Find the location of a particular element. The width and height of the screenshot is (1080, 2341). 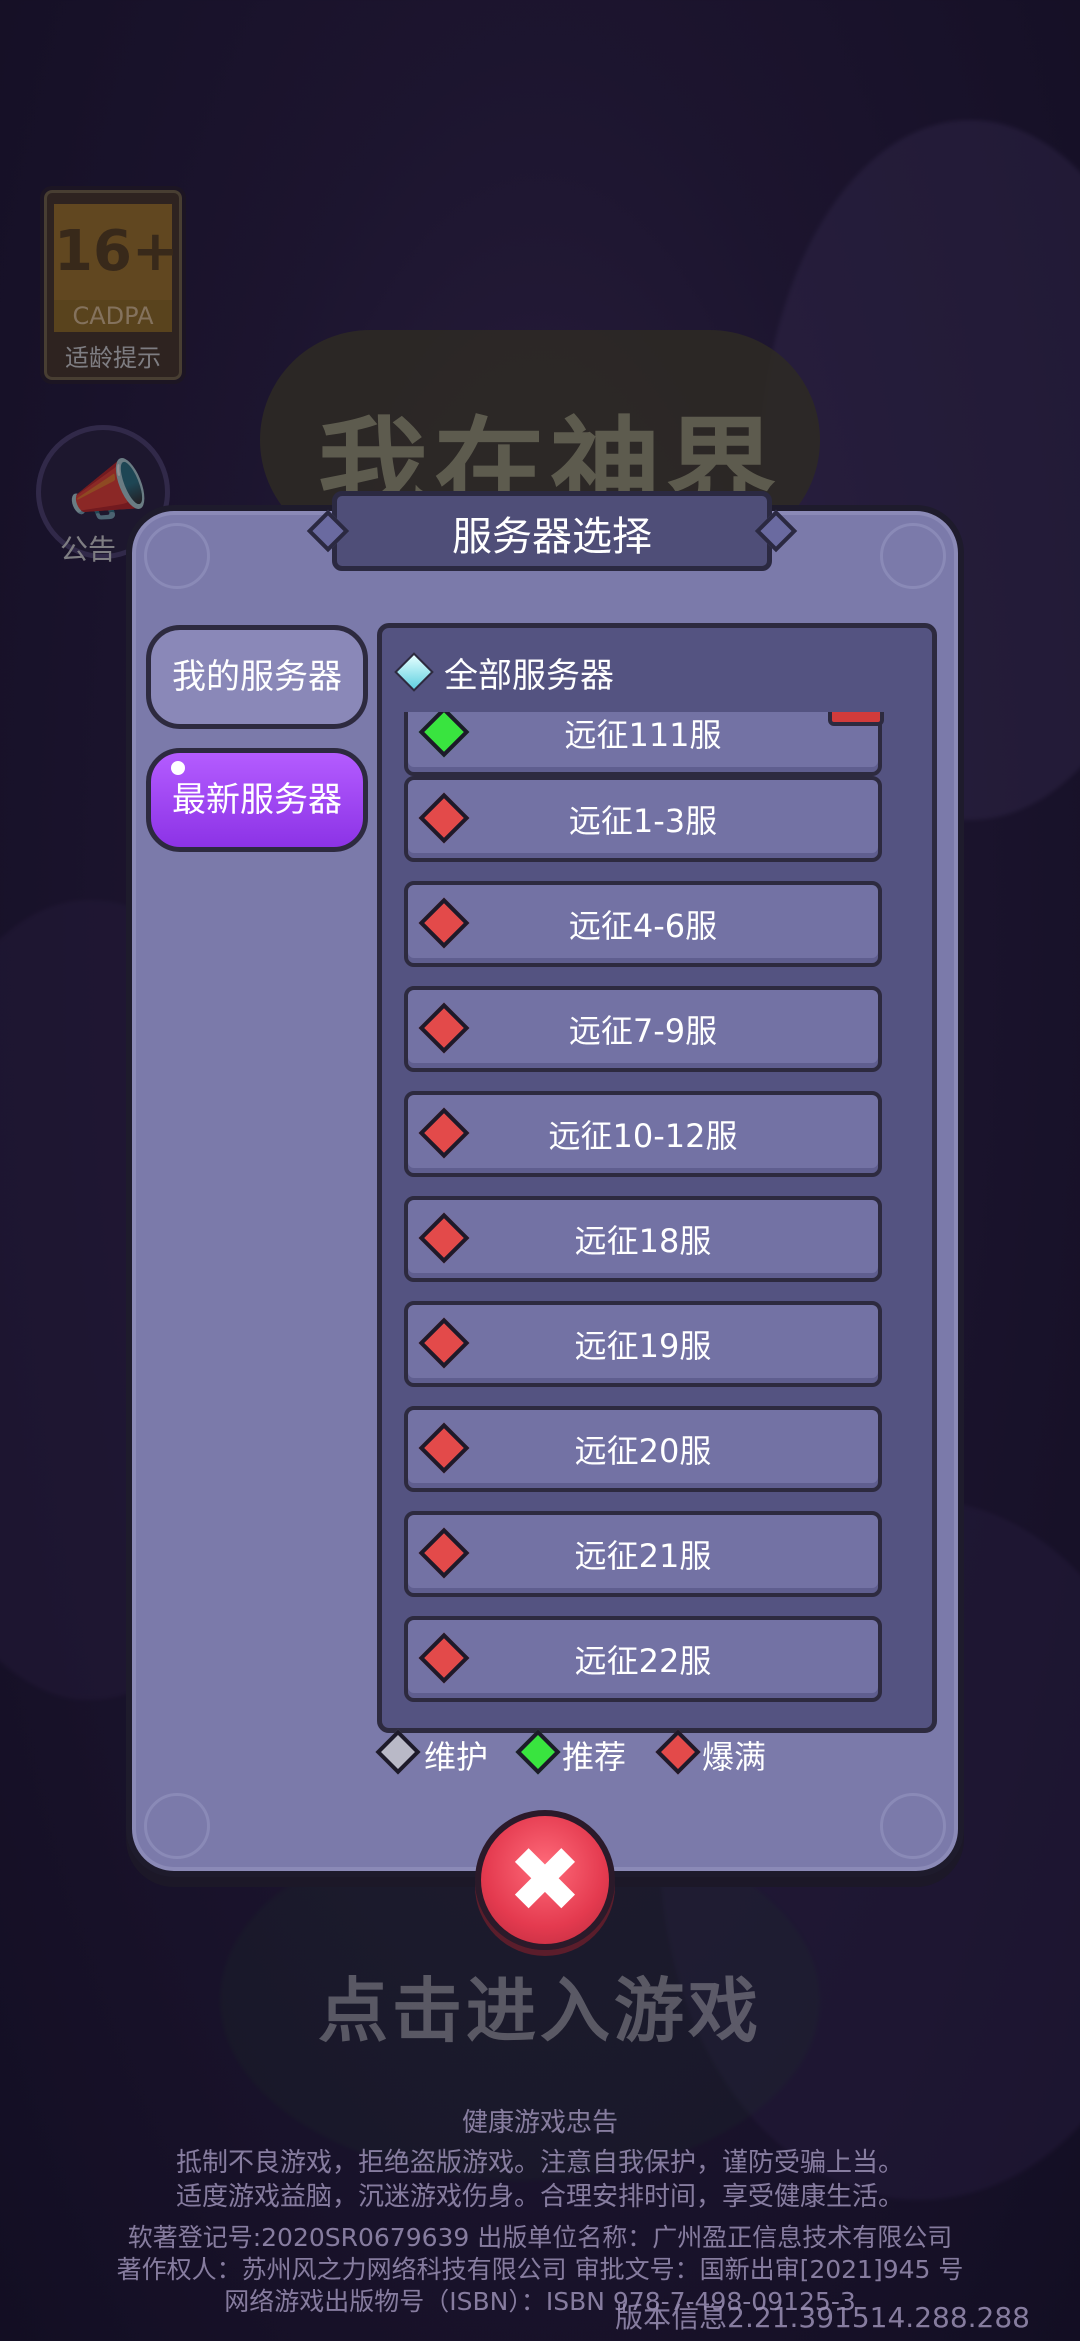

panel-title: 全部服务器 is located at coordinates (529, 676).